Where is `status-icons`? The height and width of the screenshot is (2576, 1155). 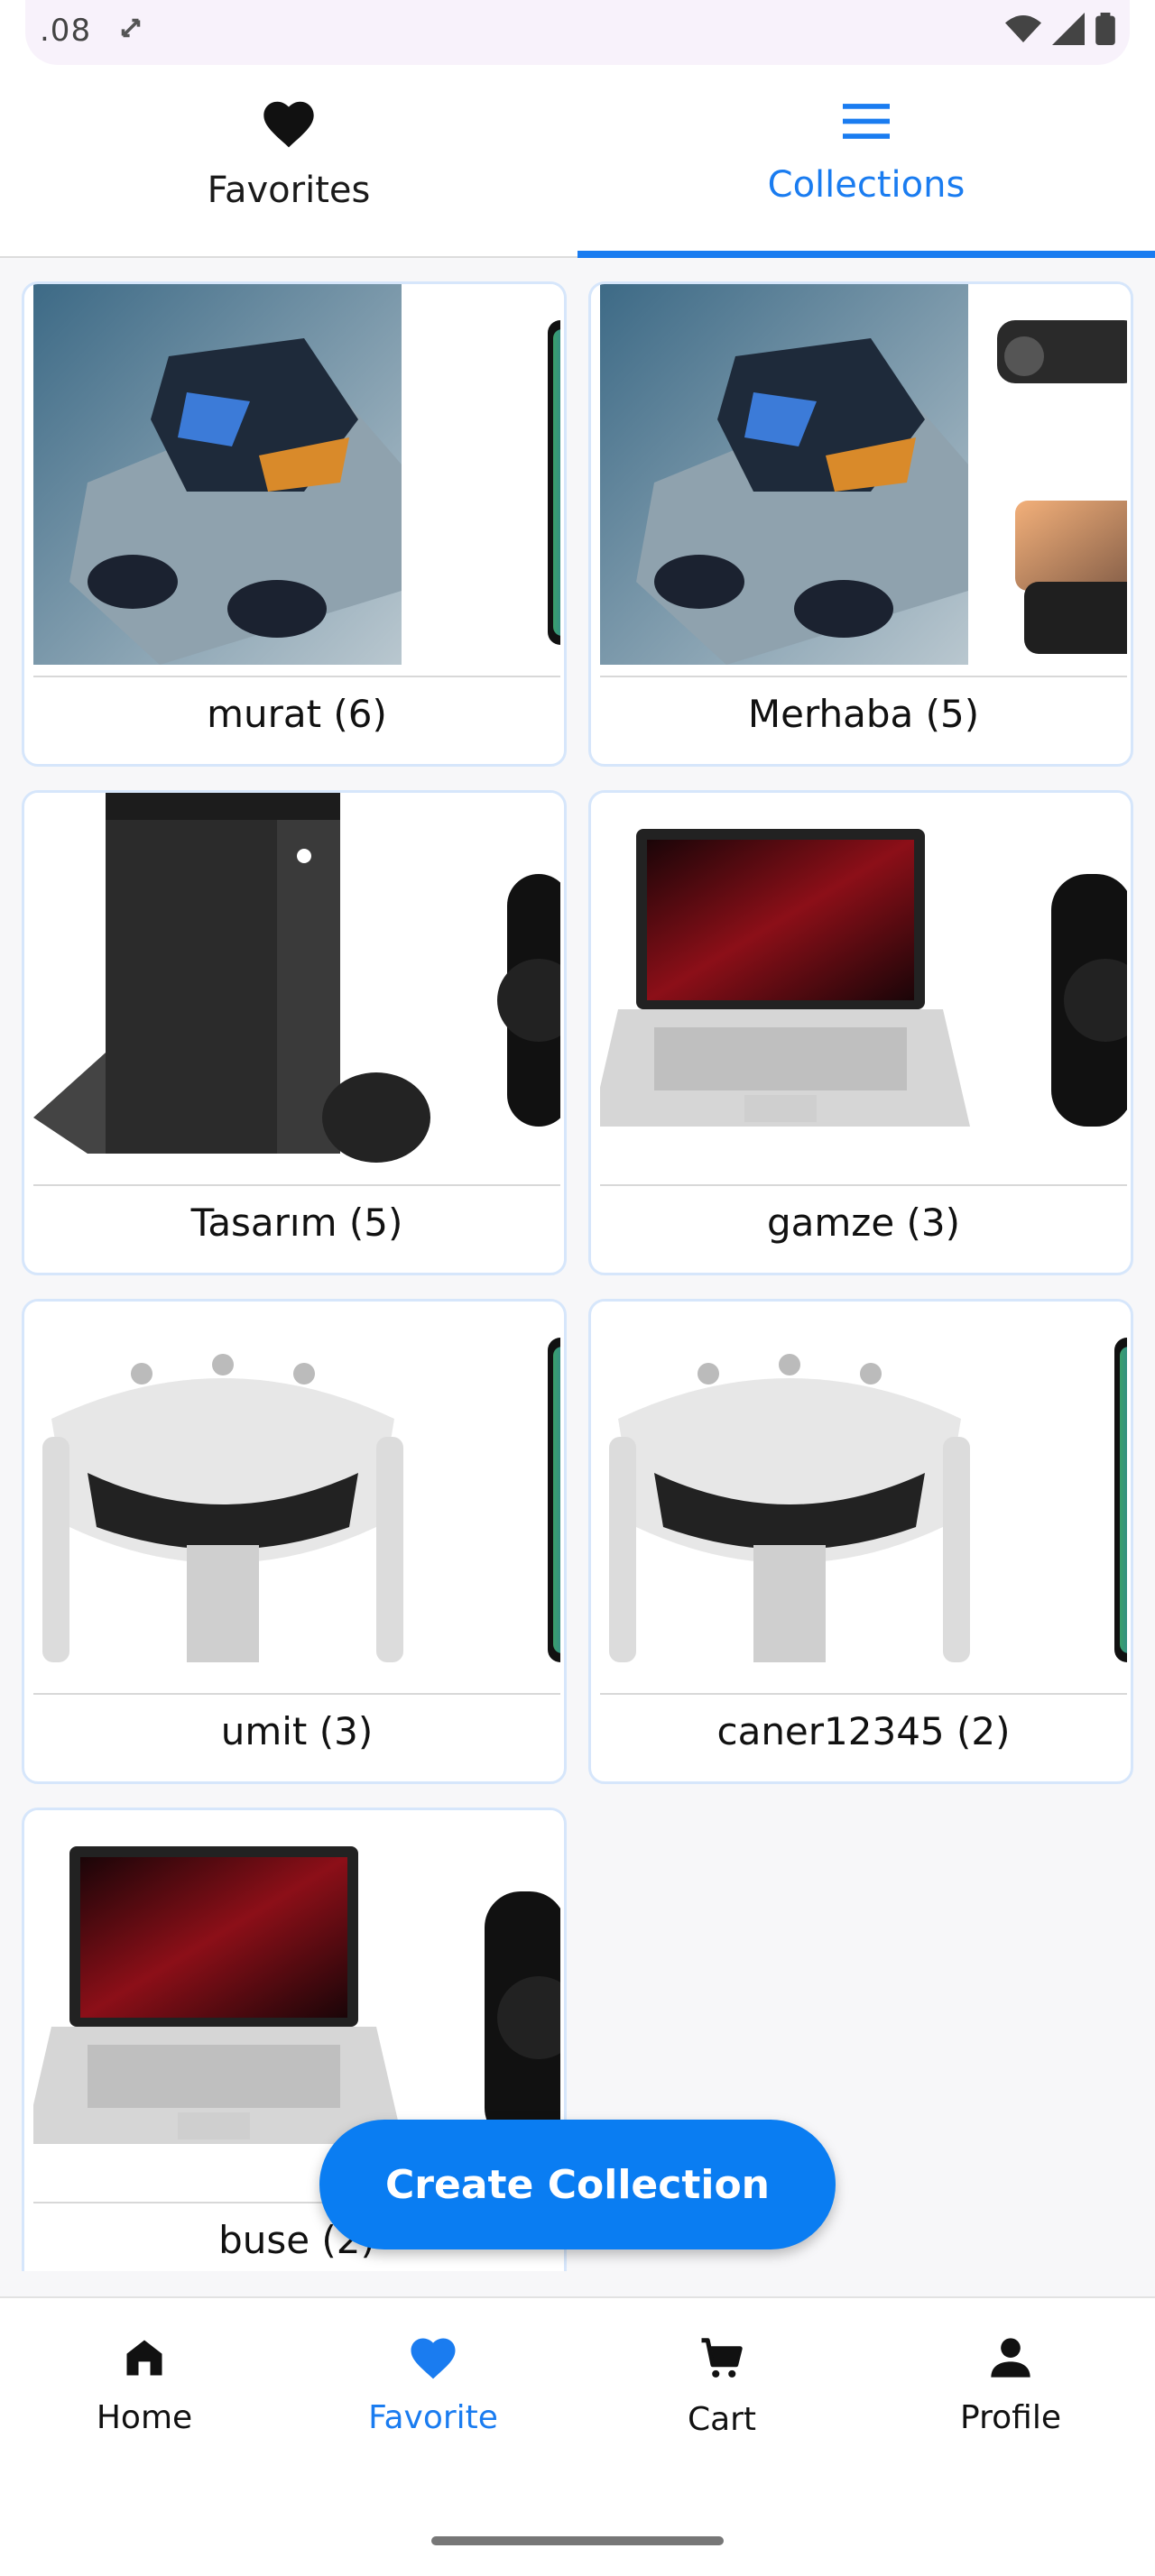
status-icons is located at coordinates (1060, 29).